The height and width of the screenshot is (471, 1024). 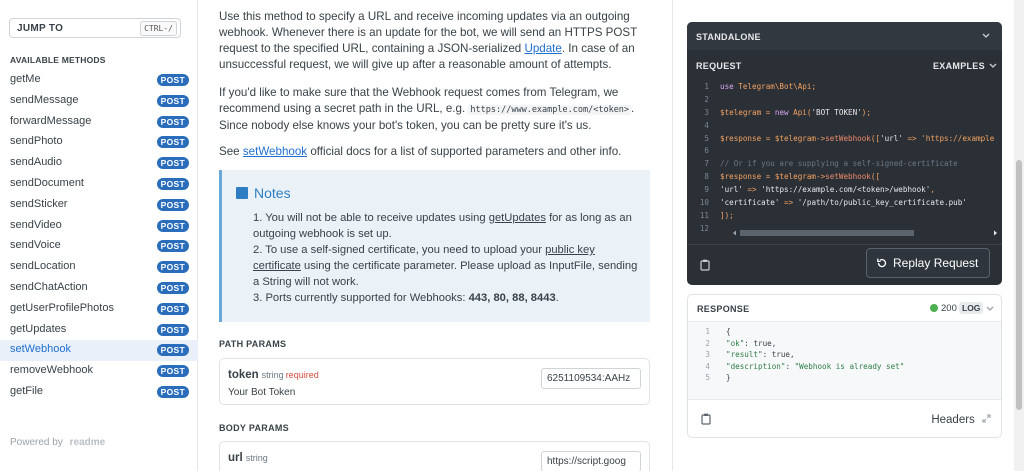 What do you see at coordinates (704, 215) in the screenshot?
I see `line-number: 11` at bounding box center [704, 215].